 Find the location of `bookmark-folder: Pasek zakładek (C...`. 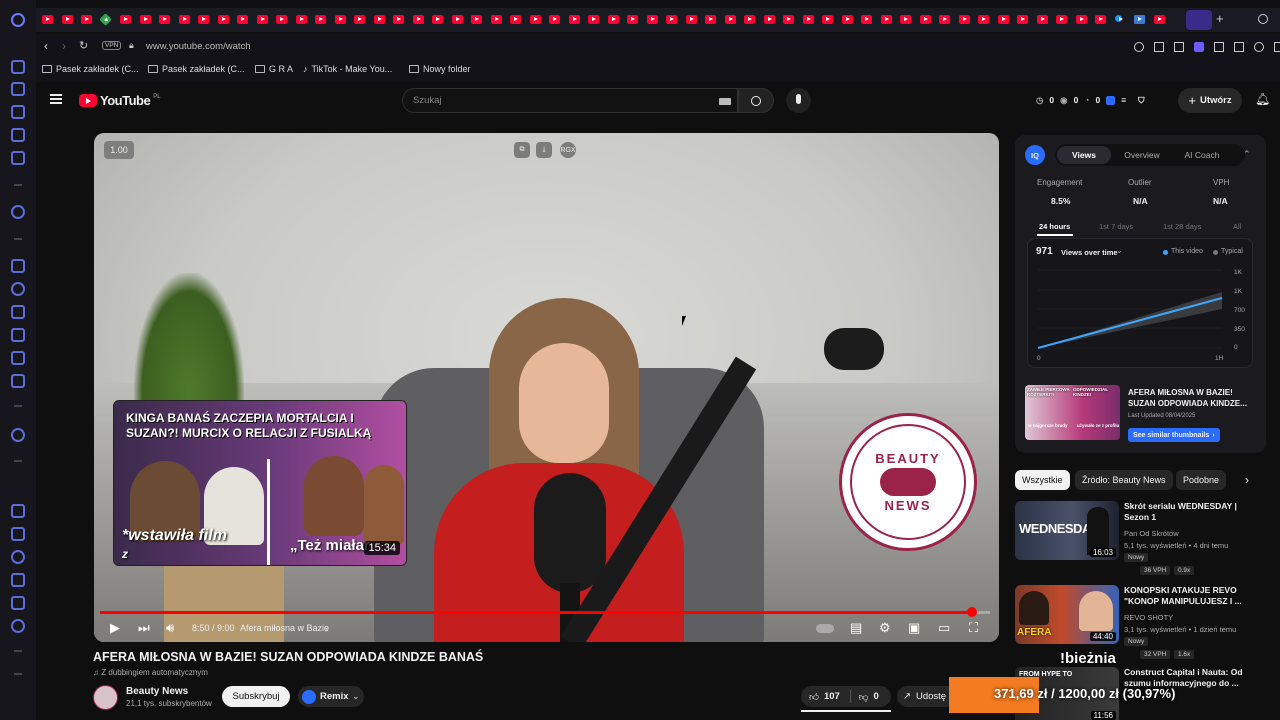

bookmark-folder: Pasek zakładek (C... is located at coordinates (196, 69).